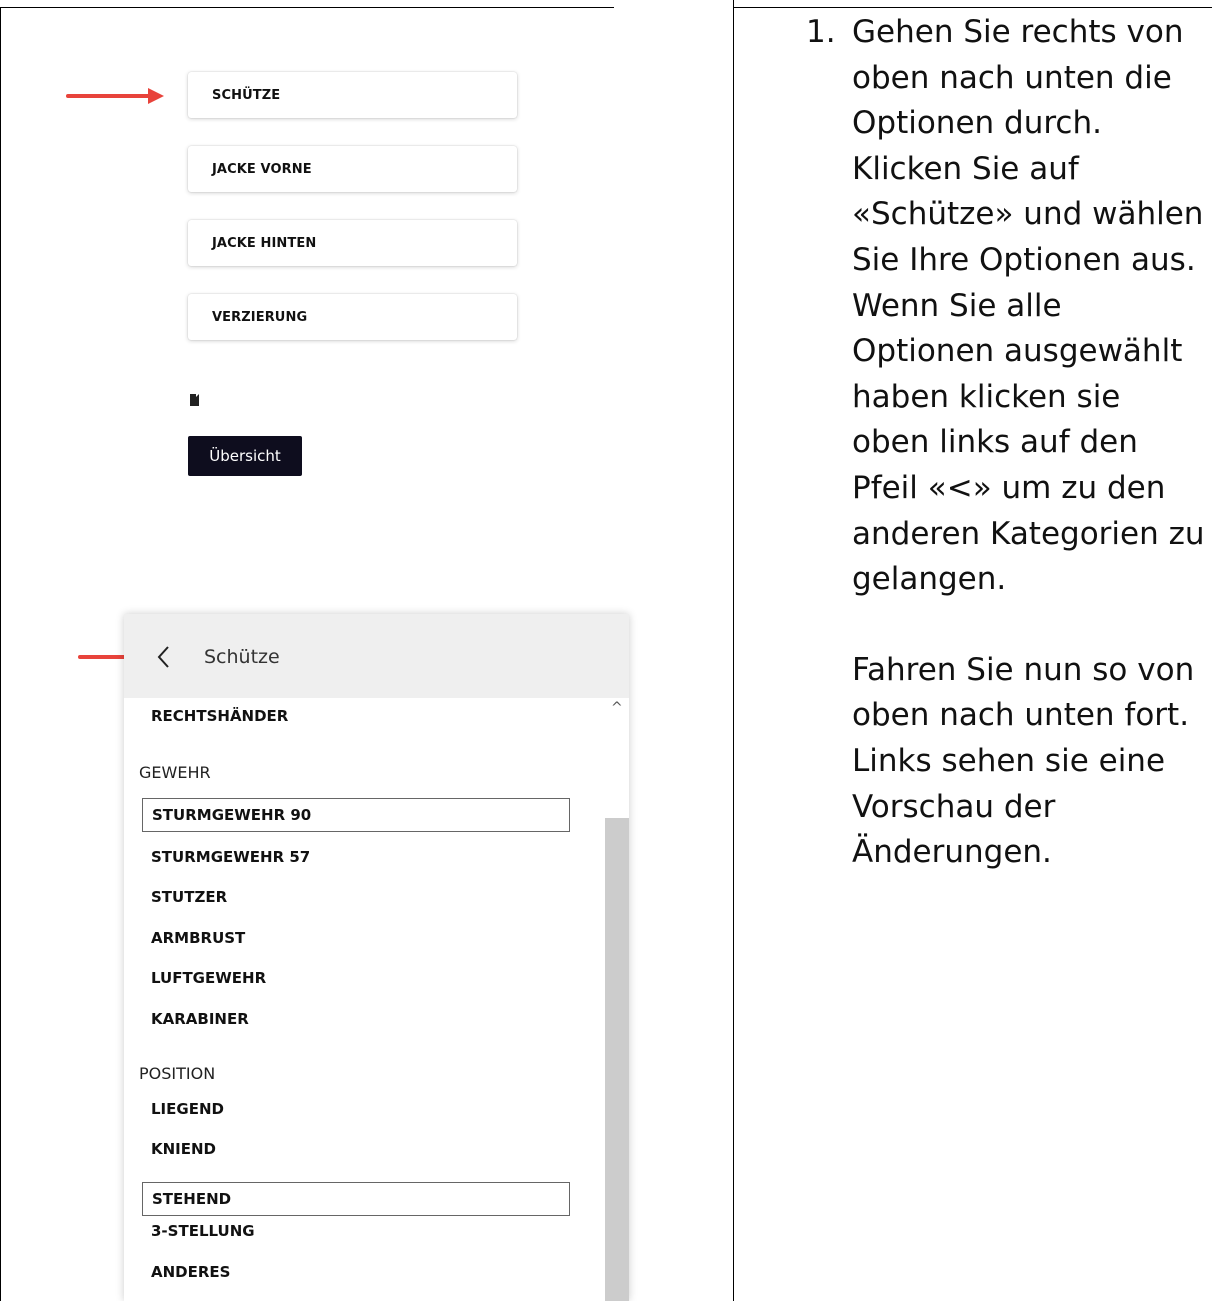 The height and width of the screenshot is (1301, 1212). What do you see at coordinates (194, 400) in the screenshot?
I see `document-icon` at bounding box center [194, 400].